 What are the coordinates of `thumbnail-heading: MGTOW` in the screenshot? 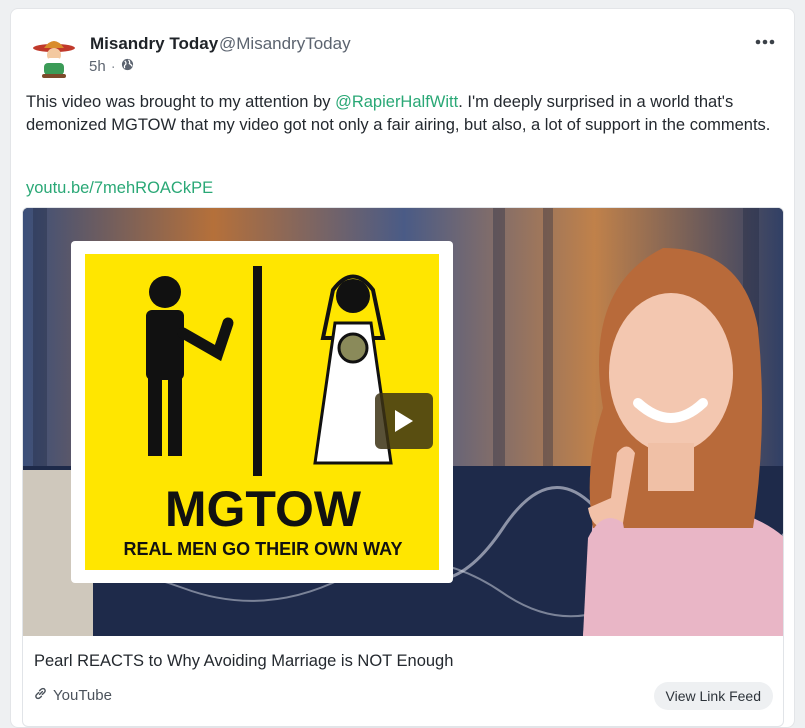 It's located at (263, 509).